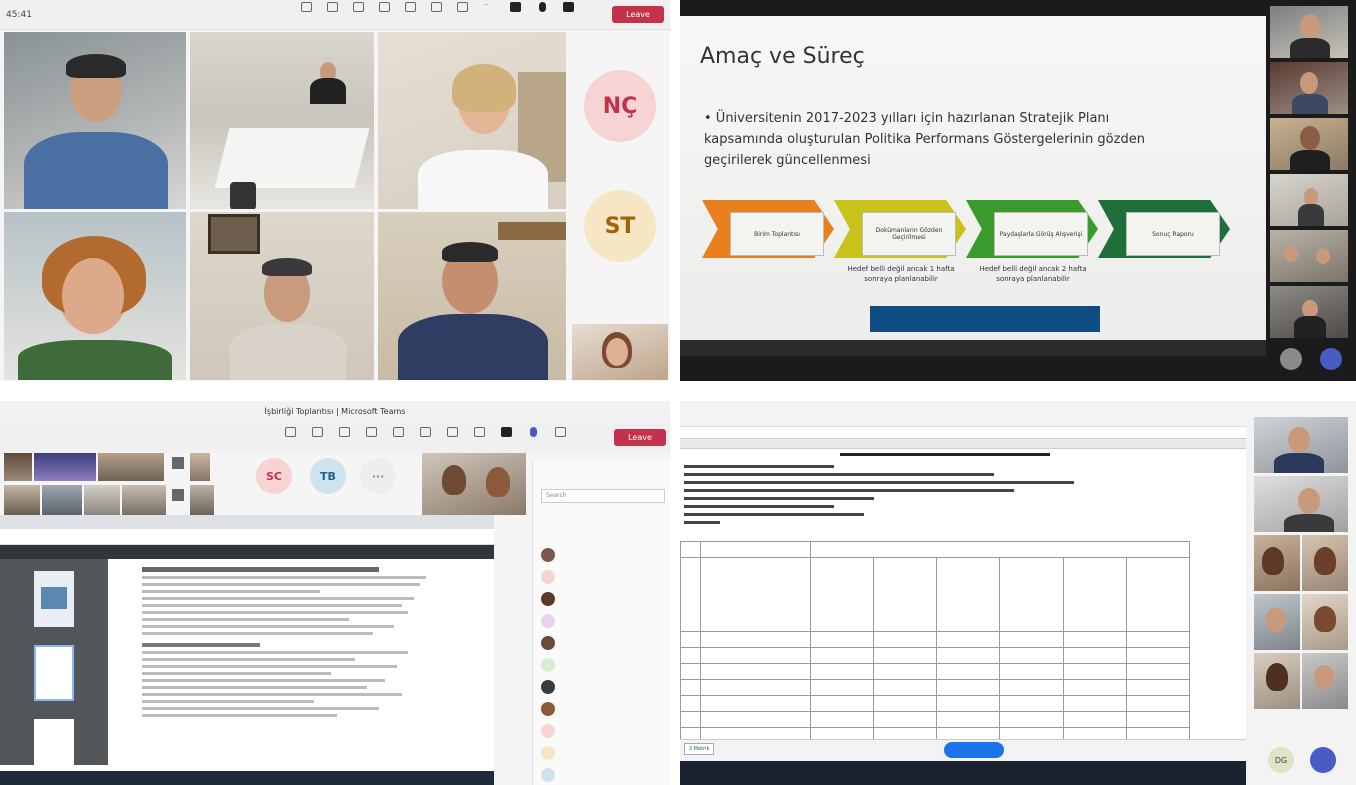 The width and height of the screenshot is (1356, 785). What do you see at coordinates (274, 476) in the screenshot?
I see `participant-avatar: SC` at bounding box center [274, 476].